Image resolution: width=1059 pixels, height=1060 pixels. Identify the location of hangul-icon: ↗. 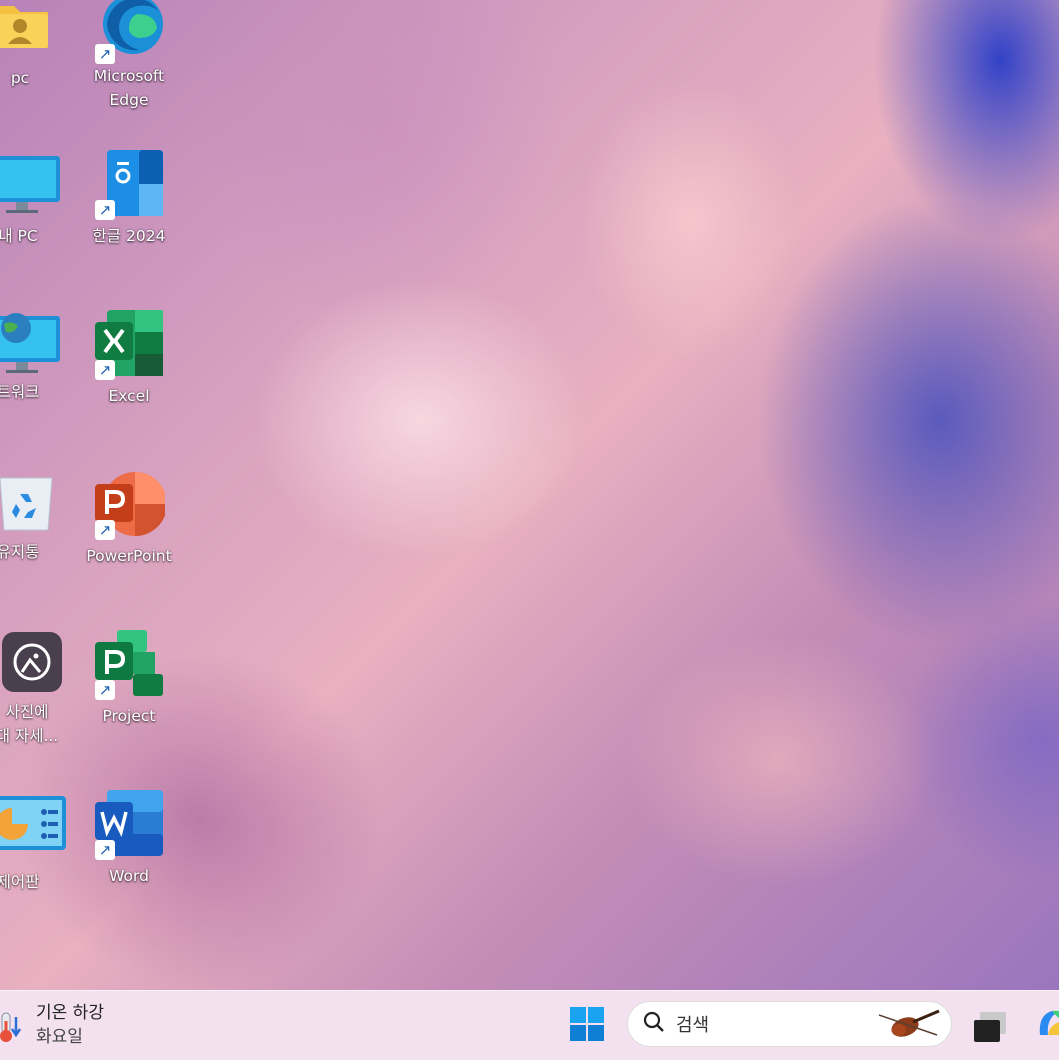
(129, 184).